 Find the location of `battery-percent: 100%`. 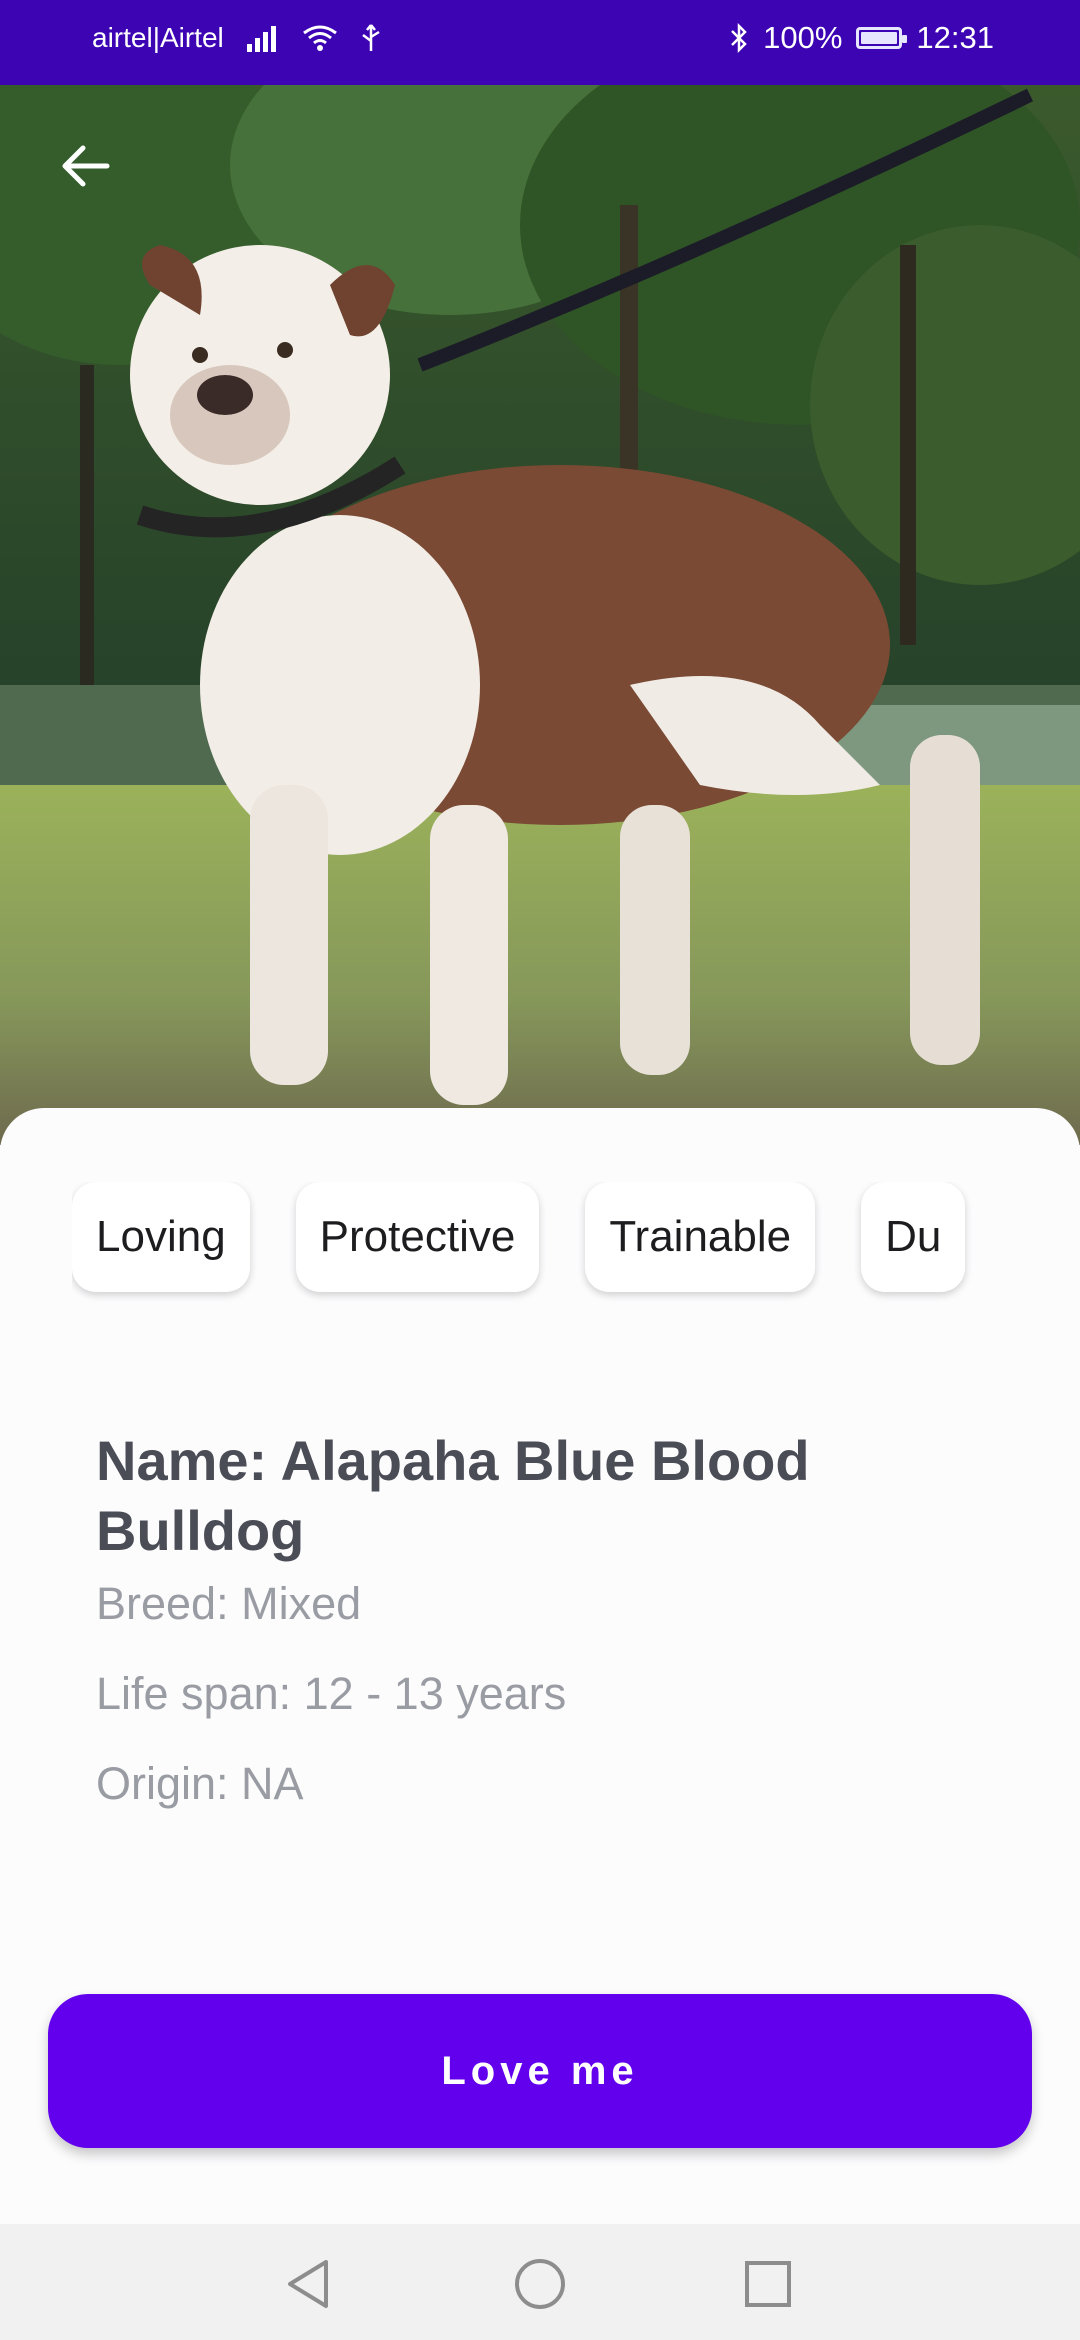

battery-percent: 100% is located at coordinates (803, 37).